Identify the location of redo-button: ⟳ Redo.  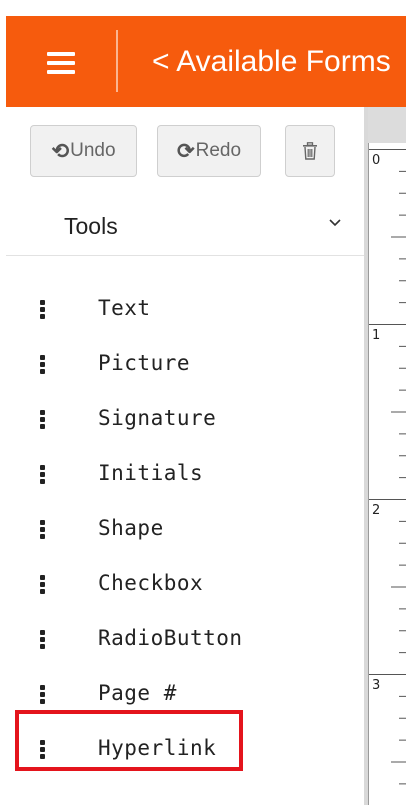
(209, 151).